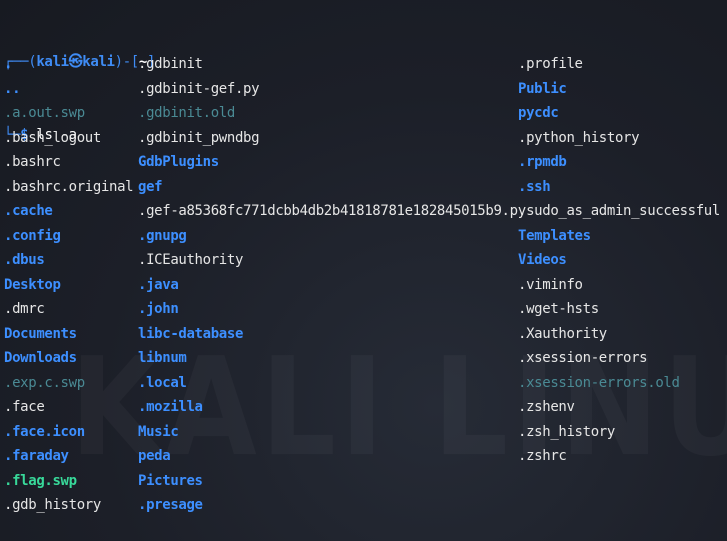 The height and width of the screenshot is (541, 727). Describe the element at coordinates (52, 505) in the screenshot. I see `file-entry: .gdb_history` at that location.